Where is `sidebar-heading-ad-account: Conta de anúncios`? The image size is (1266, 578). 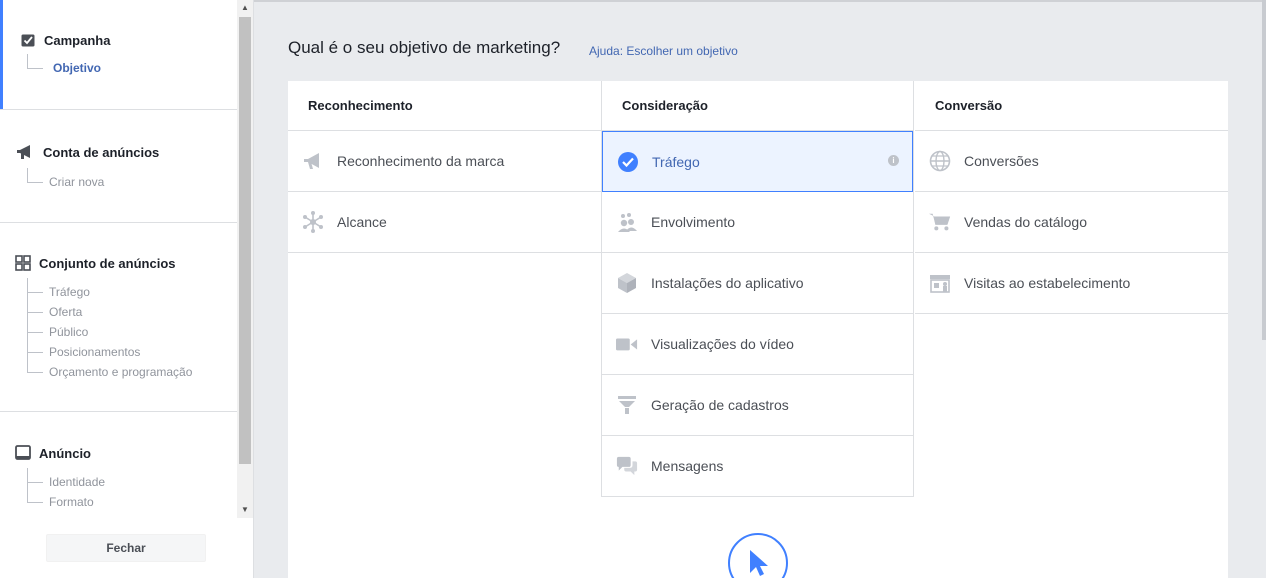 sidebar-heading-ad-account: Conta de anúncios is located at coordinates (118, 152).